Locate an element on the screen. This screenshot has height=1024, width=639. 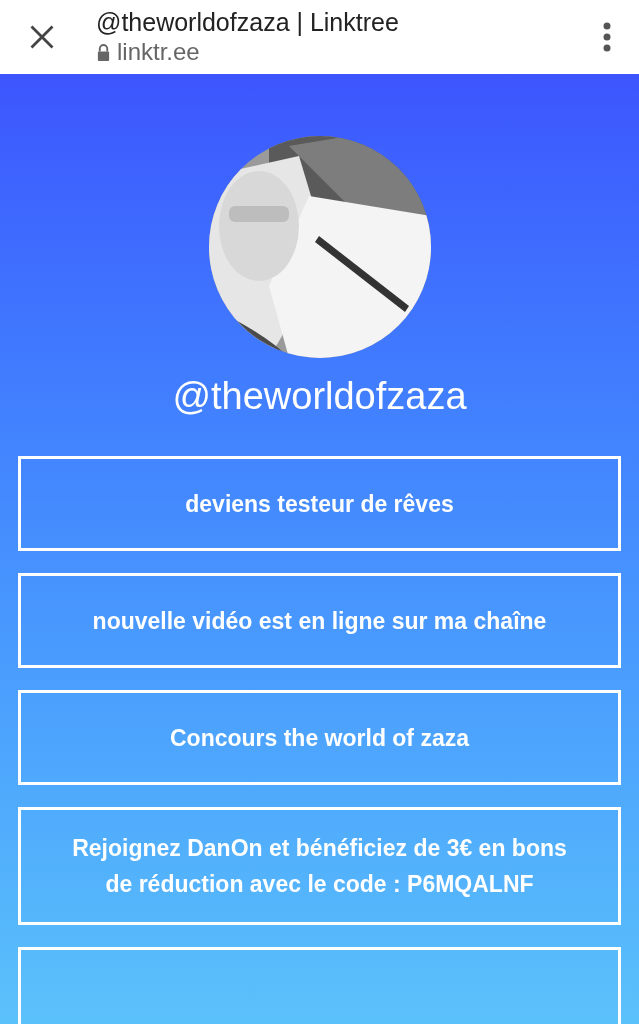
page-title: @theworldofzaza | Linktree is located at coordinates (248, 22).